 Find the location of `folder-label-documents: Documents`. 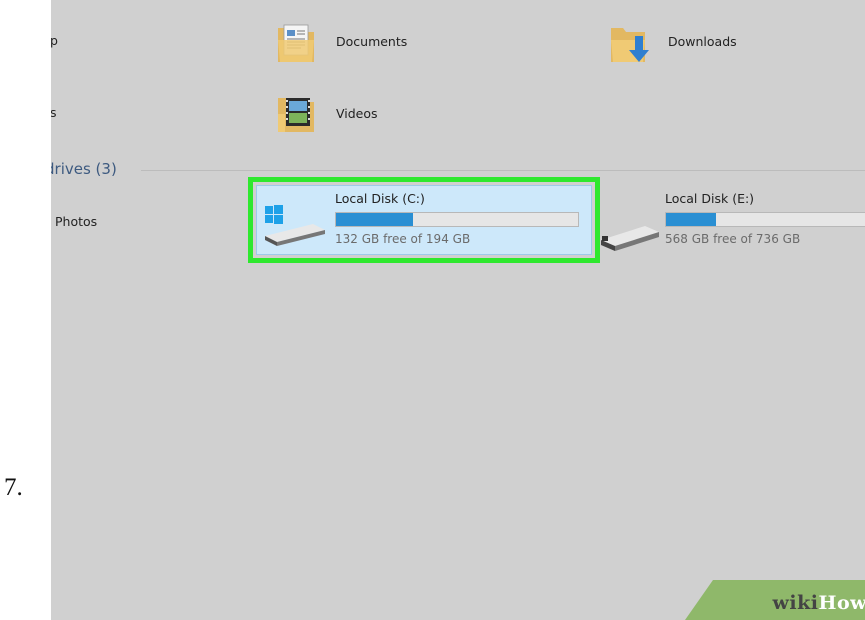

folder-label-documents: Documents is located at coordinates (371, 41).